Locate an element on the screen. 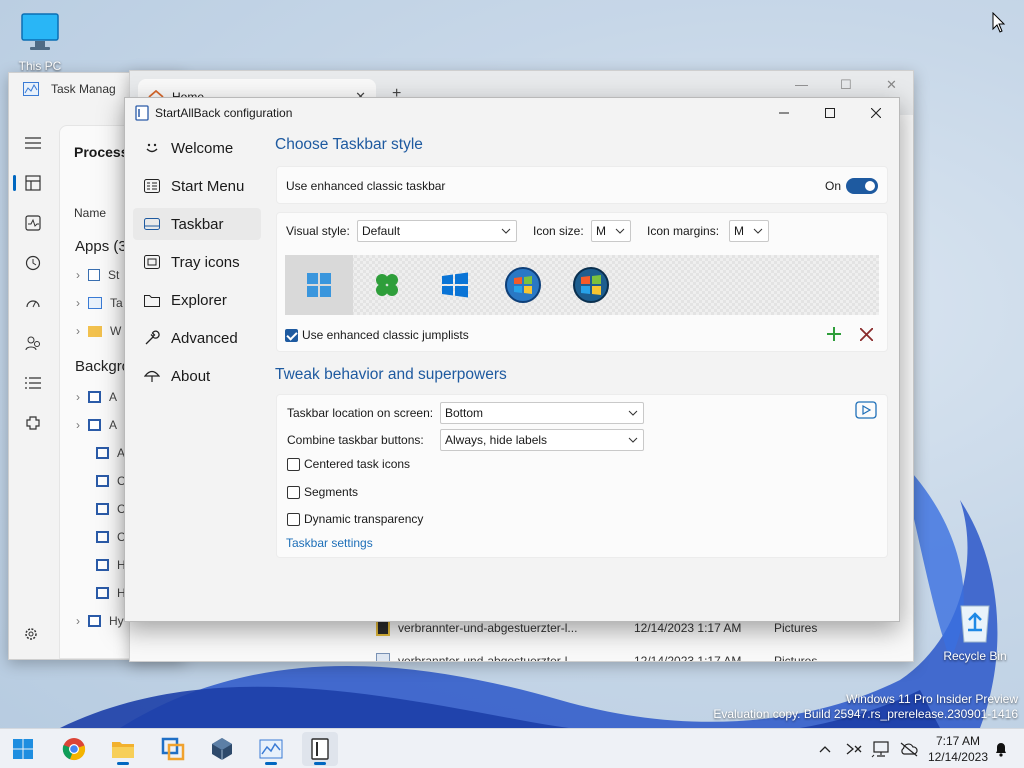 This screenshot has width=1024, height=768. maximize-icon is located at coordinates (830, 113).